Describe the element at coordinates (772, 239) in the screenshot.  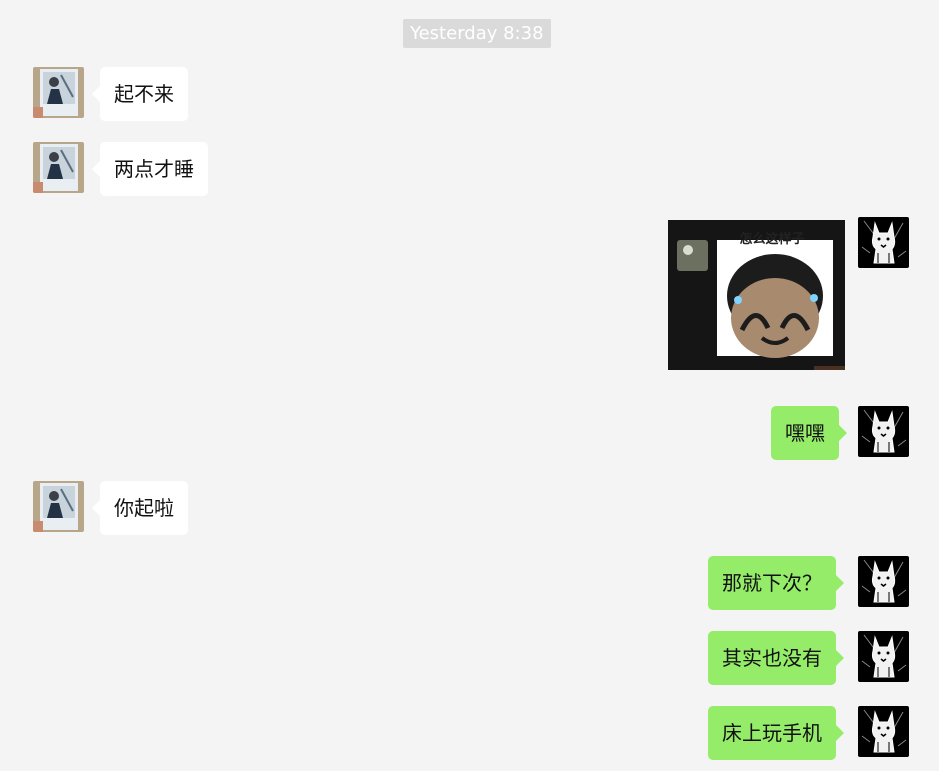
I see `sticker-caption: 怎么这样子` at that location.